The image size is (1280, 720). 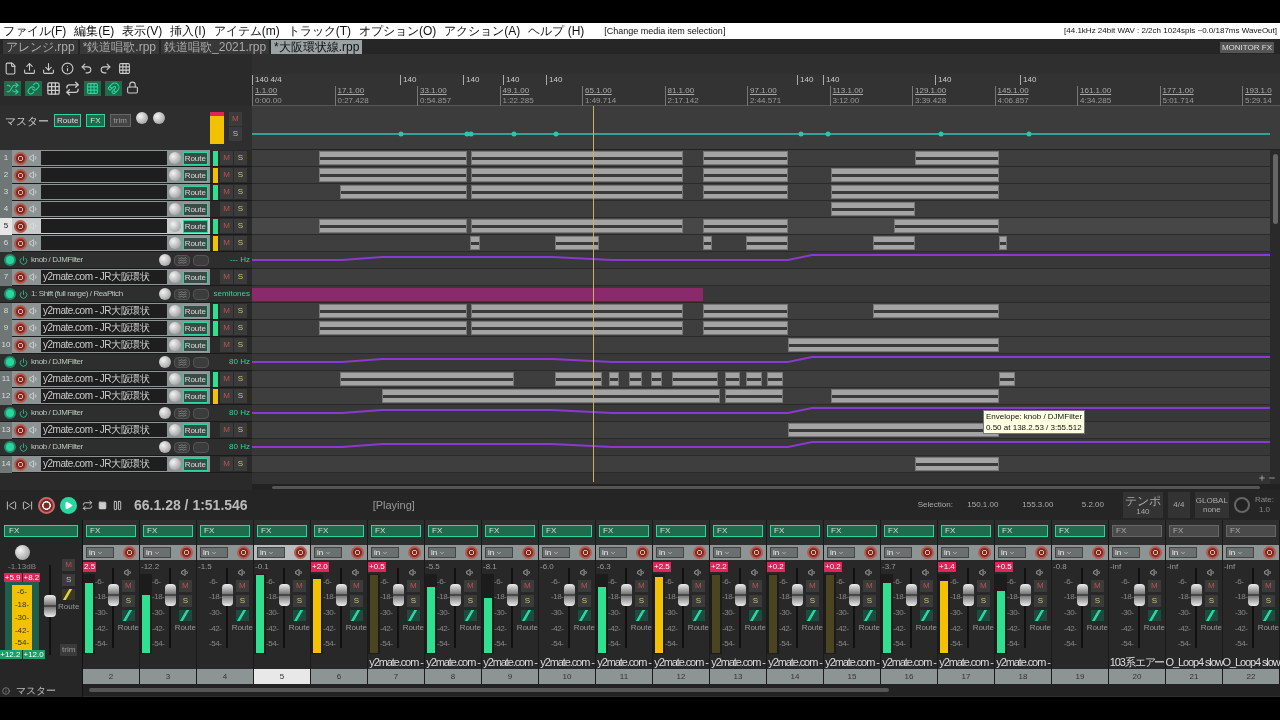 What do you see at coordinates (111, 277) in the screenshot?
I see `track-header: y2mate.com - JR大阪環状 Route` at bounding box center [111, 277].